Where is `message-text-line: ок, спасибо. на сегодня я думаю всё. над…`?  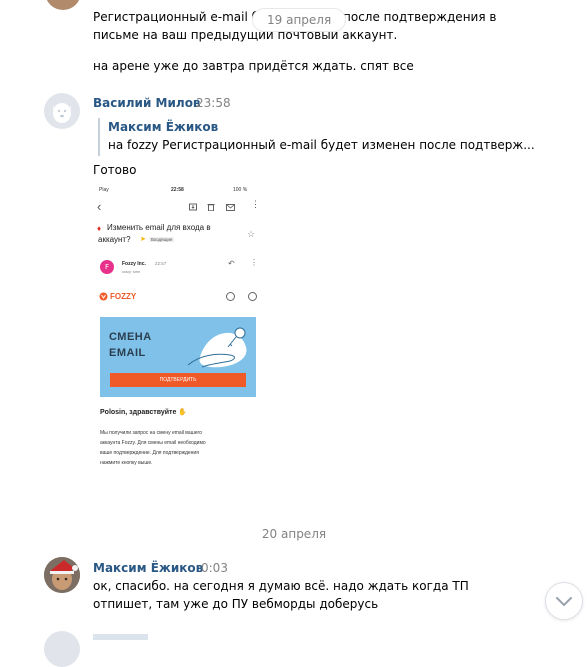
message-text-line: ок, спасибо. на сегодня я думаю всё. над… is located at coordinates (281, 586).